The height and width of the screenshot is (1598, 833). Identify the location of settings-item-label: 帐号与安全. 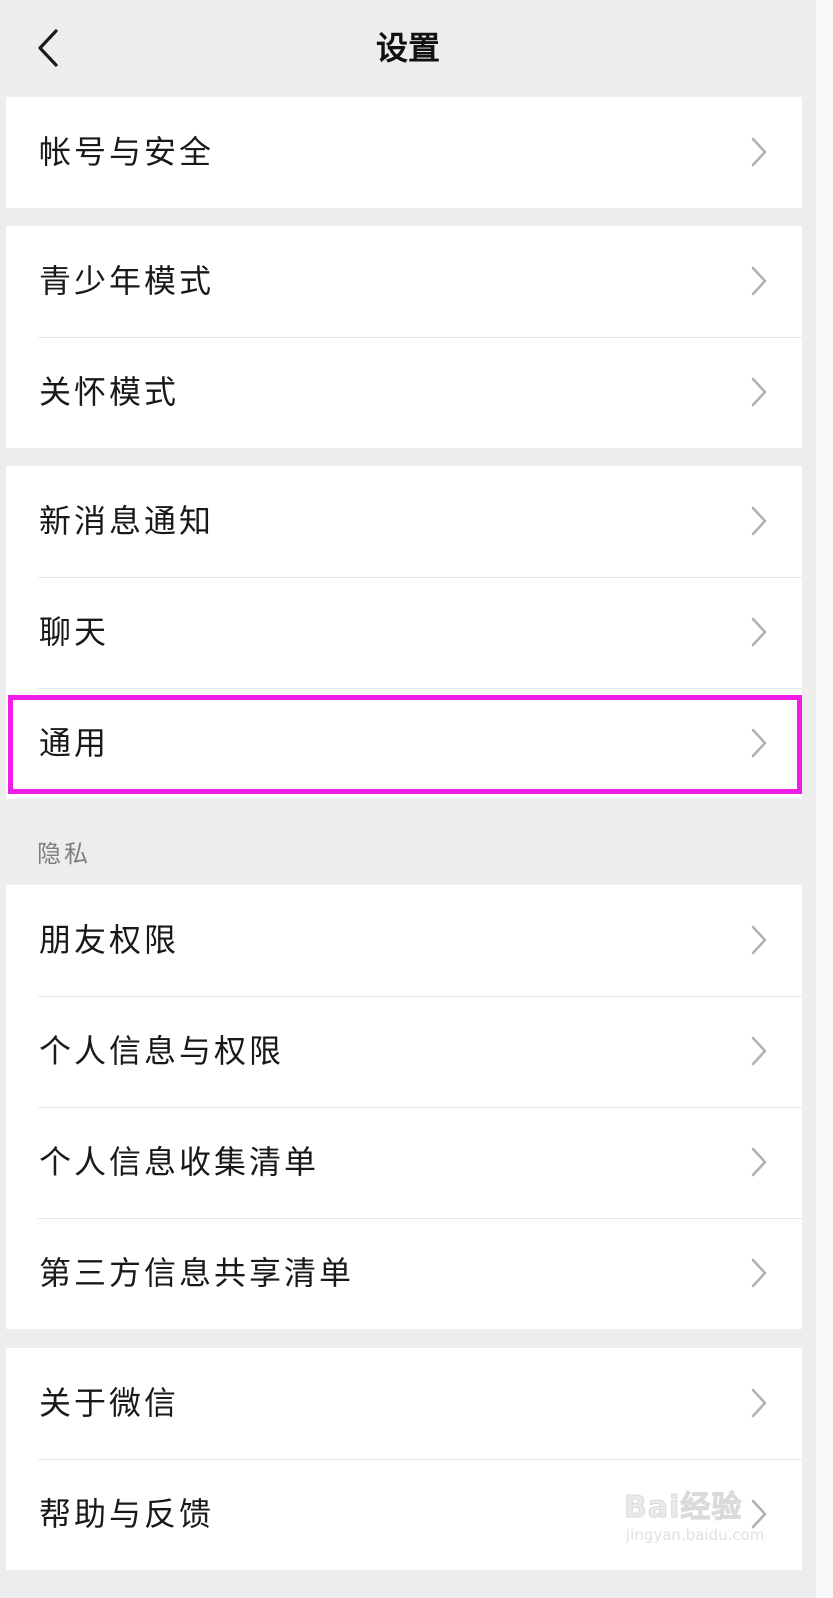
(127, 152).